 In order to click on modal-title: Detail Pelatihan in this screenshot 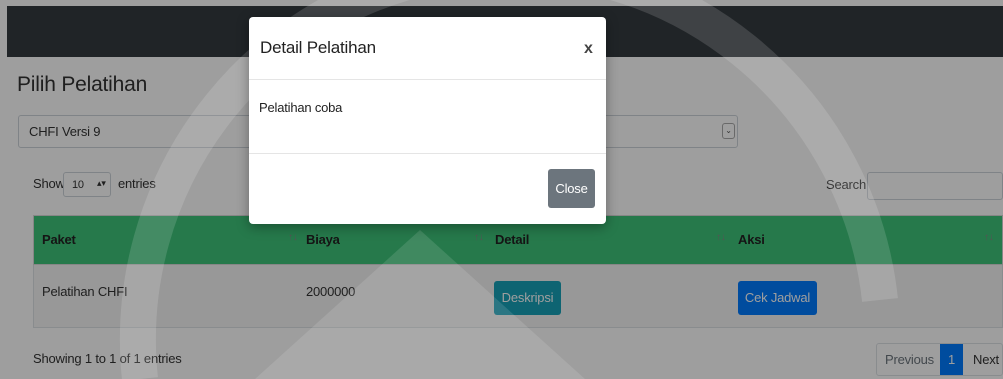, I will do `click(318, 47)`.